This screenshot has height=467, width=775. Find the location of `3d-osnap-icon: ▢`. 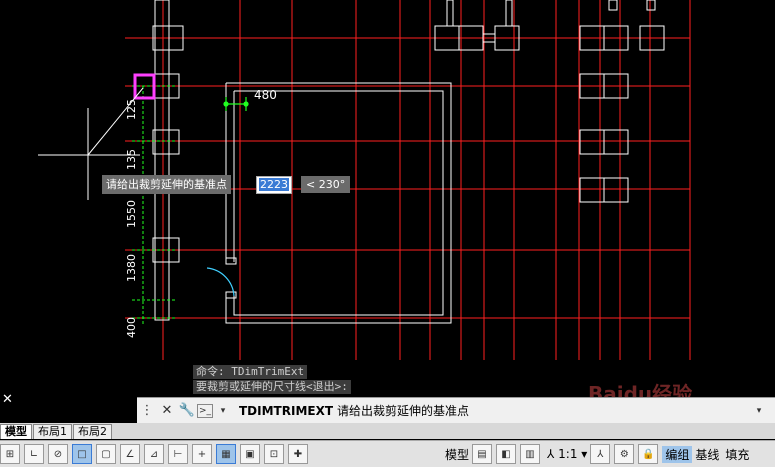

3d-osnap-icon: ▢ is located at coordinates (106, 454).